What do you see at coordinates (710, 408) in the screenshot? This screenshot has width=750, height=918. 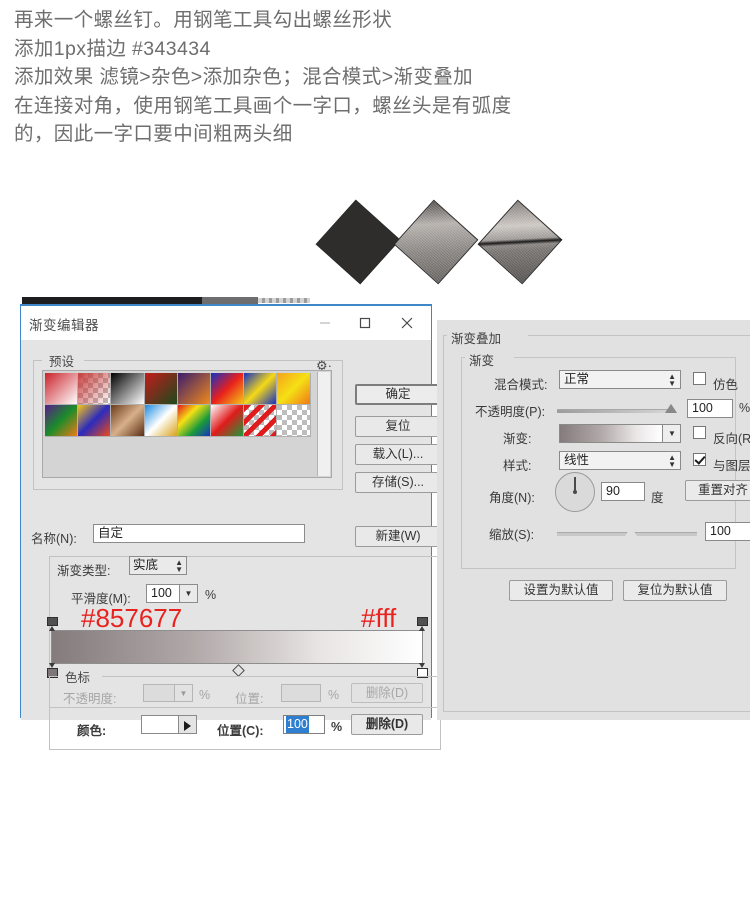 I see `overlay-opacity-input: 100` at bounding box center [710, 408].